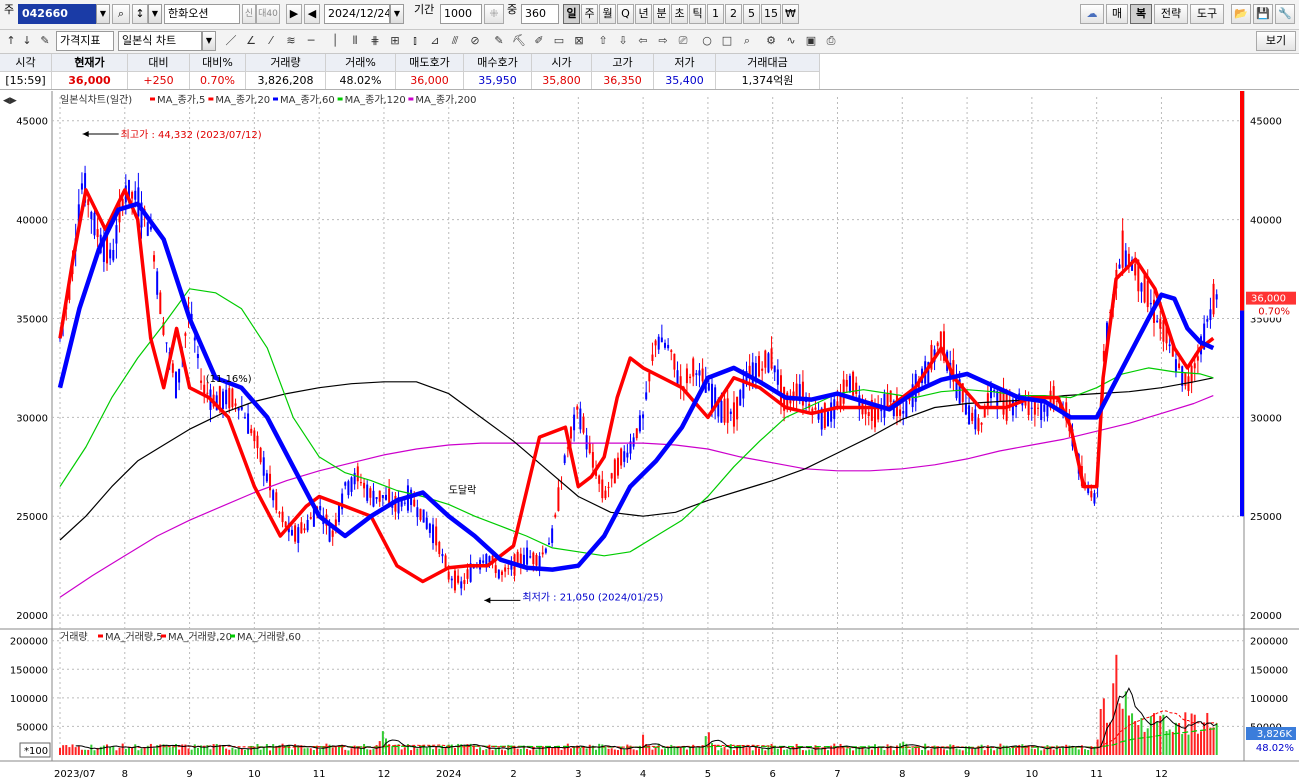  I want to click on interval-button: ₩, so click(790, 14).